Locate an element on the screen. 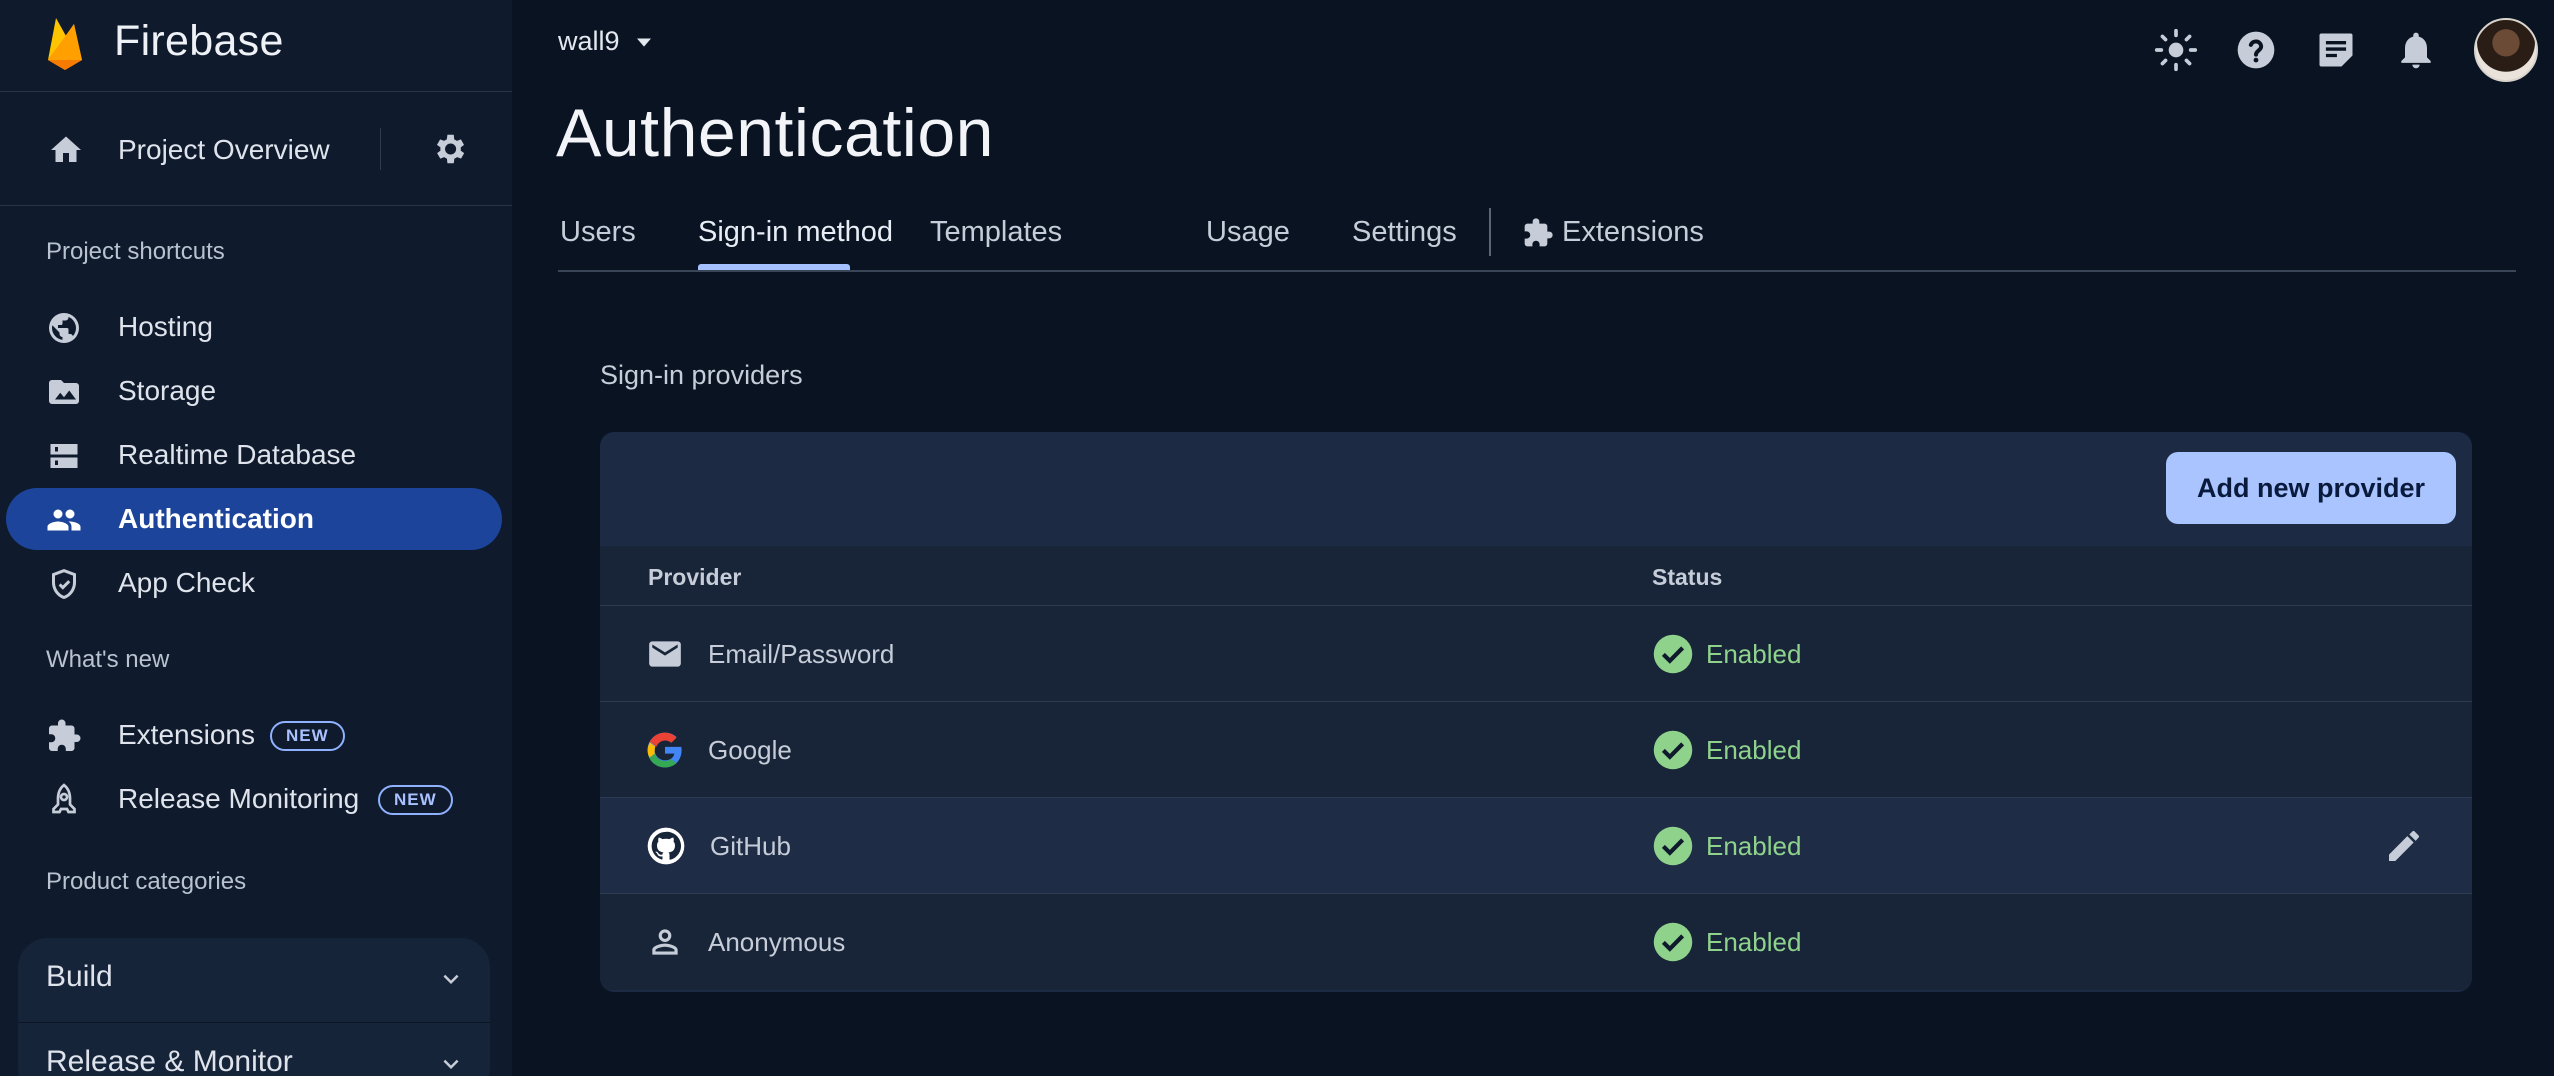 This screenshot has width=2554, height=1076. brand-name: Firebase is located at coordinates (199, 41).